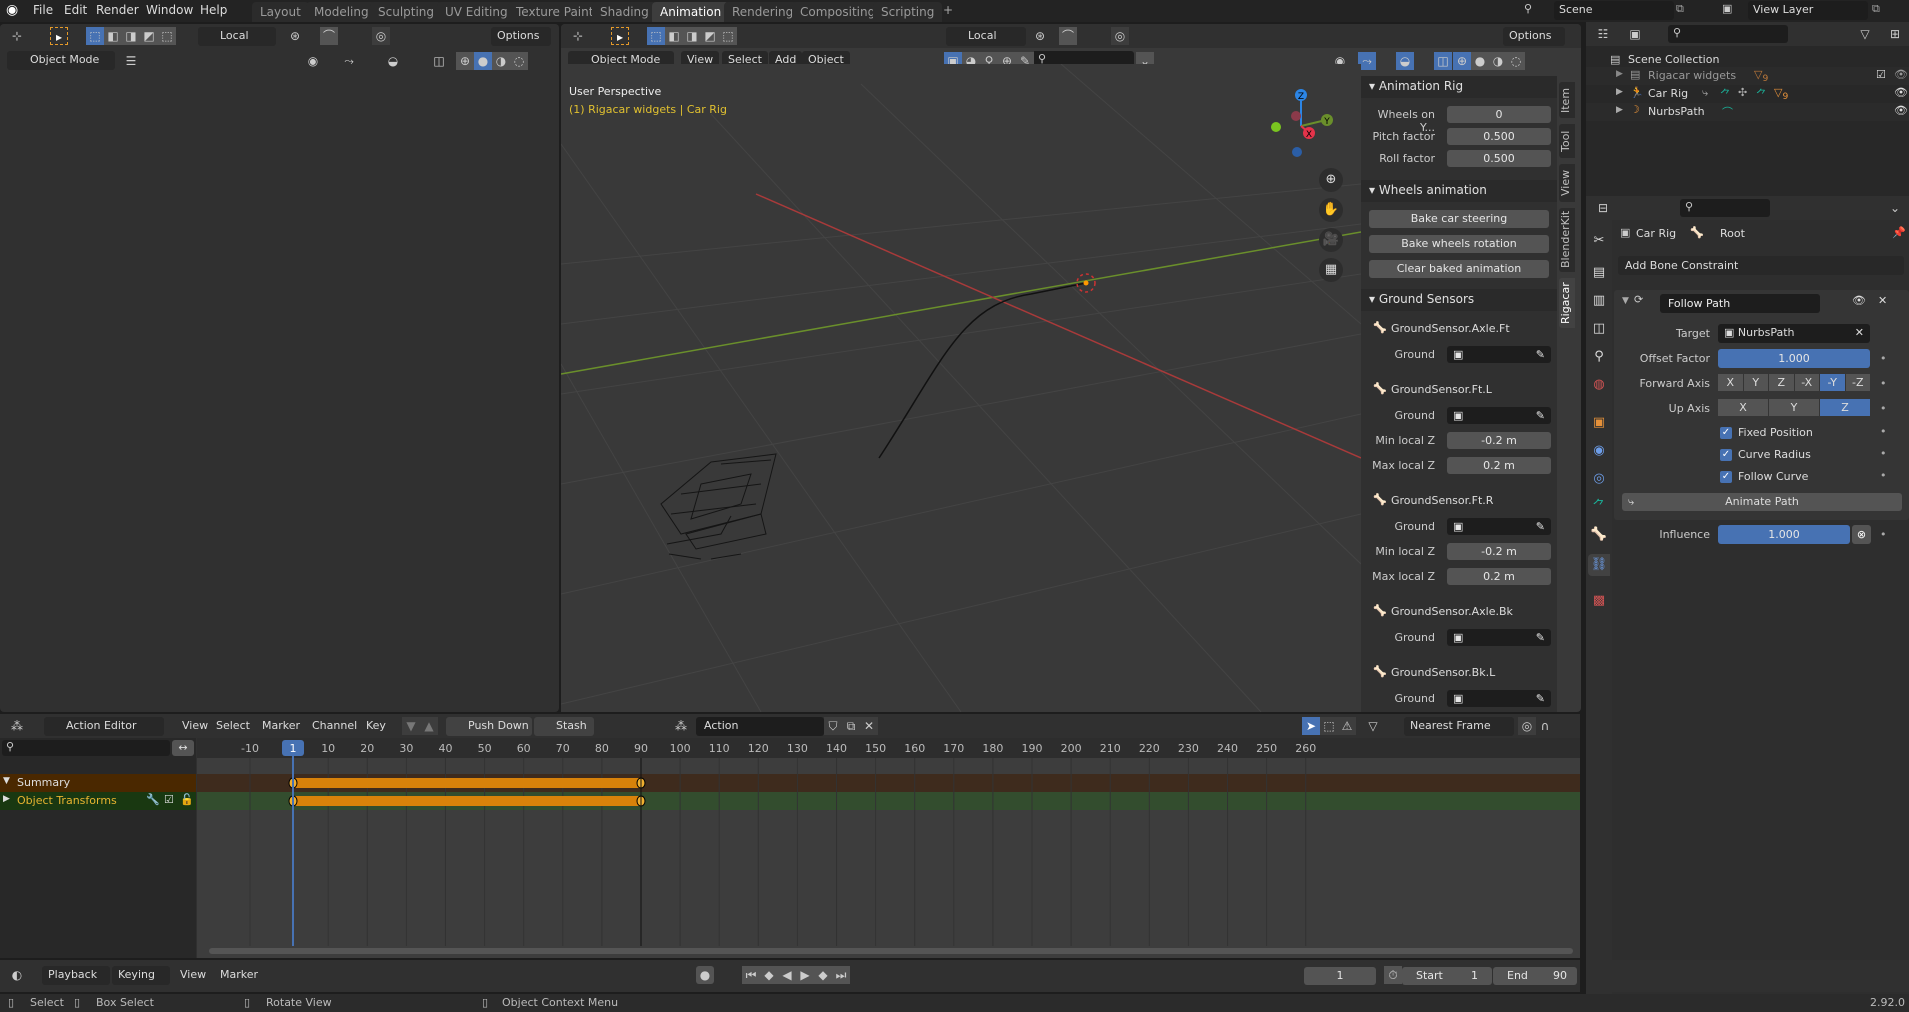 The width and height of the screenshot is (1909, 1012). Describe the element at coordinates (841, 975) in the screenshot. I see `jump-end-icon: ⏭` at that location.